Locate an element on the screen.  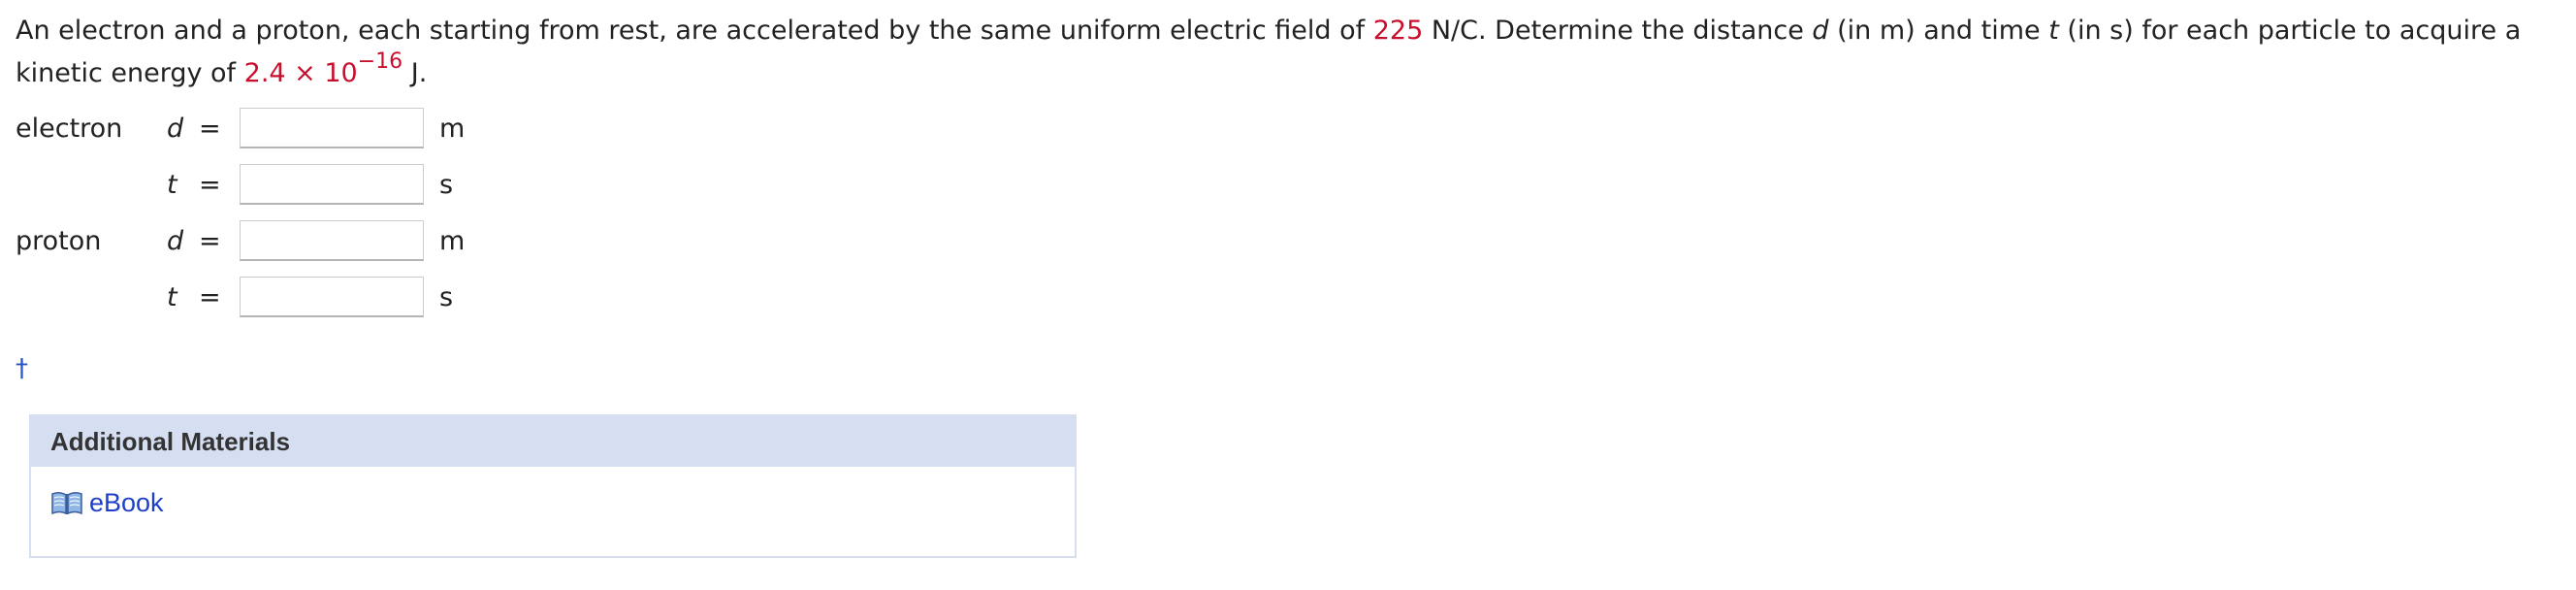
additional-materials-panel: Additional Materials eBook is located at coordinates (553, 486).